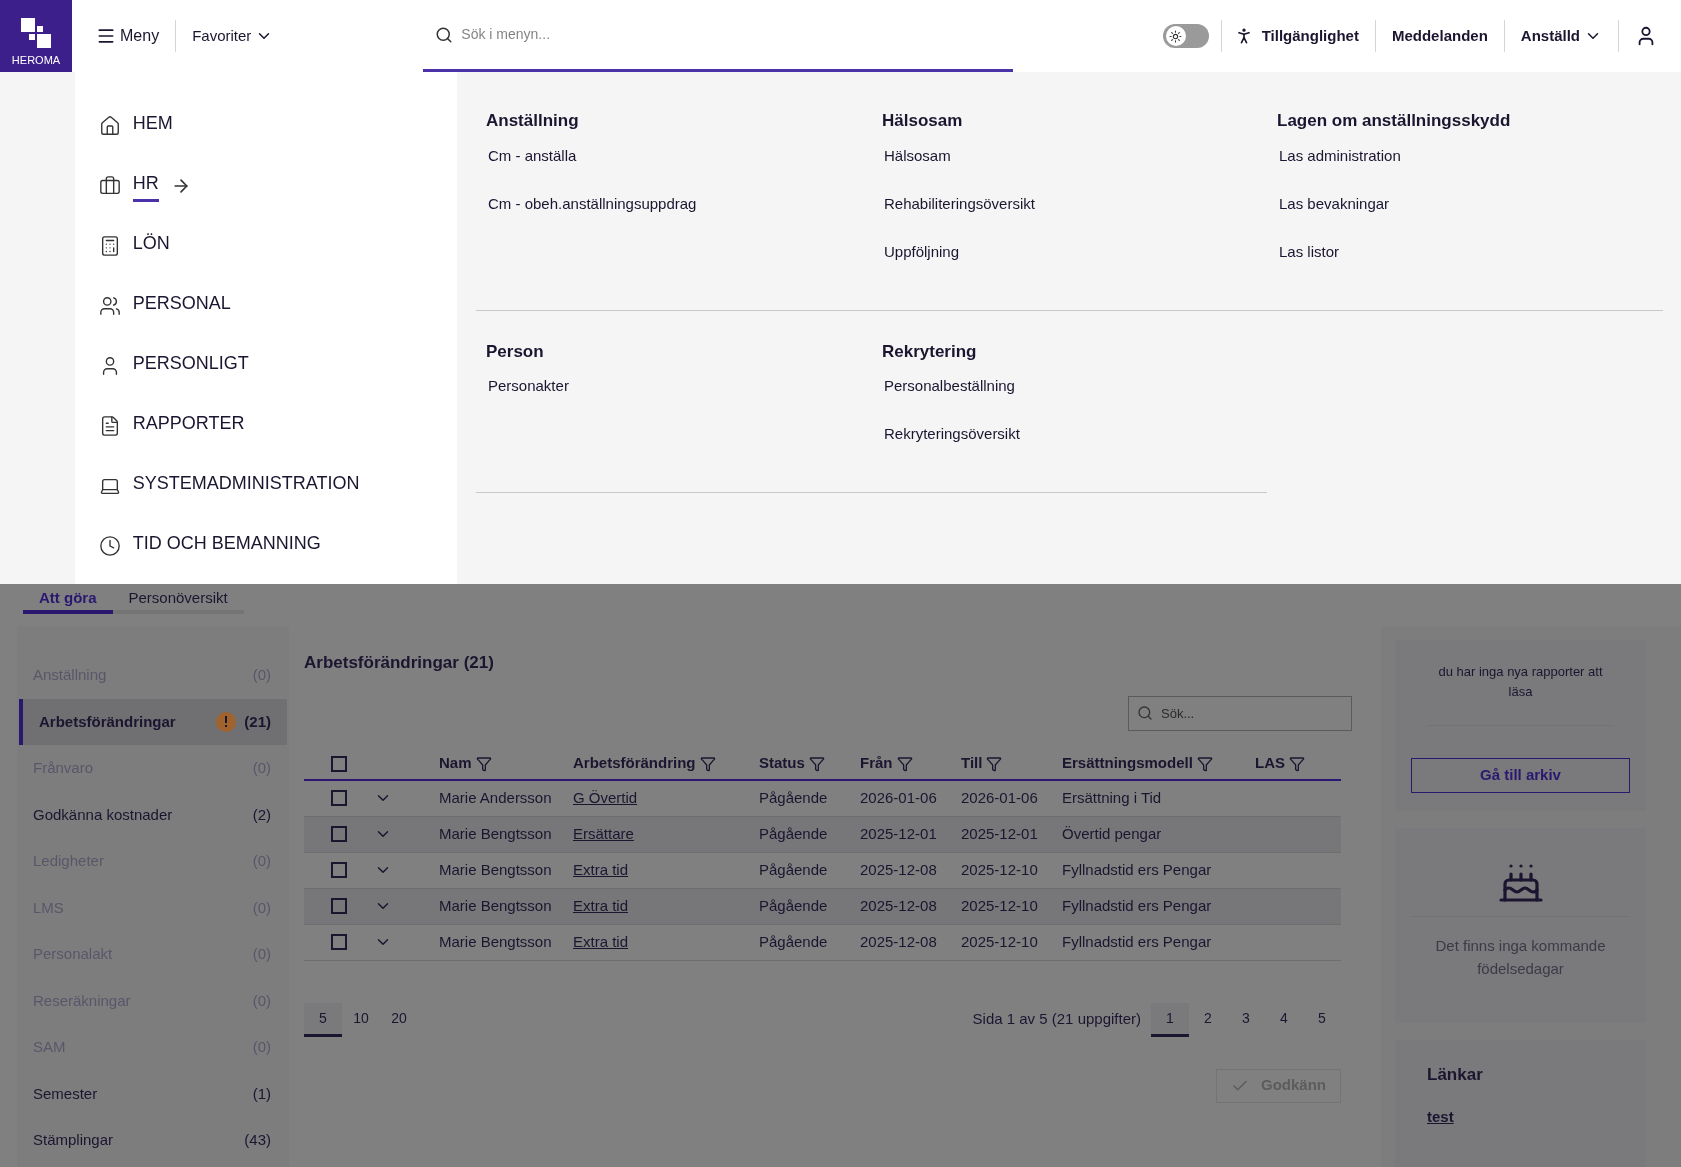 This screenshot has width=1681, height=1167. I want to click on logo-text: HEROMA, so click(36, 60).